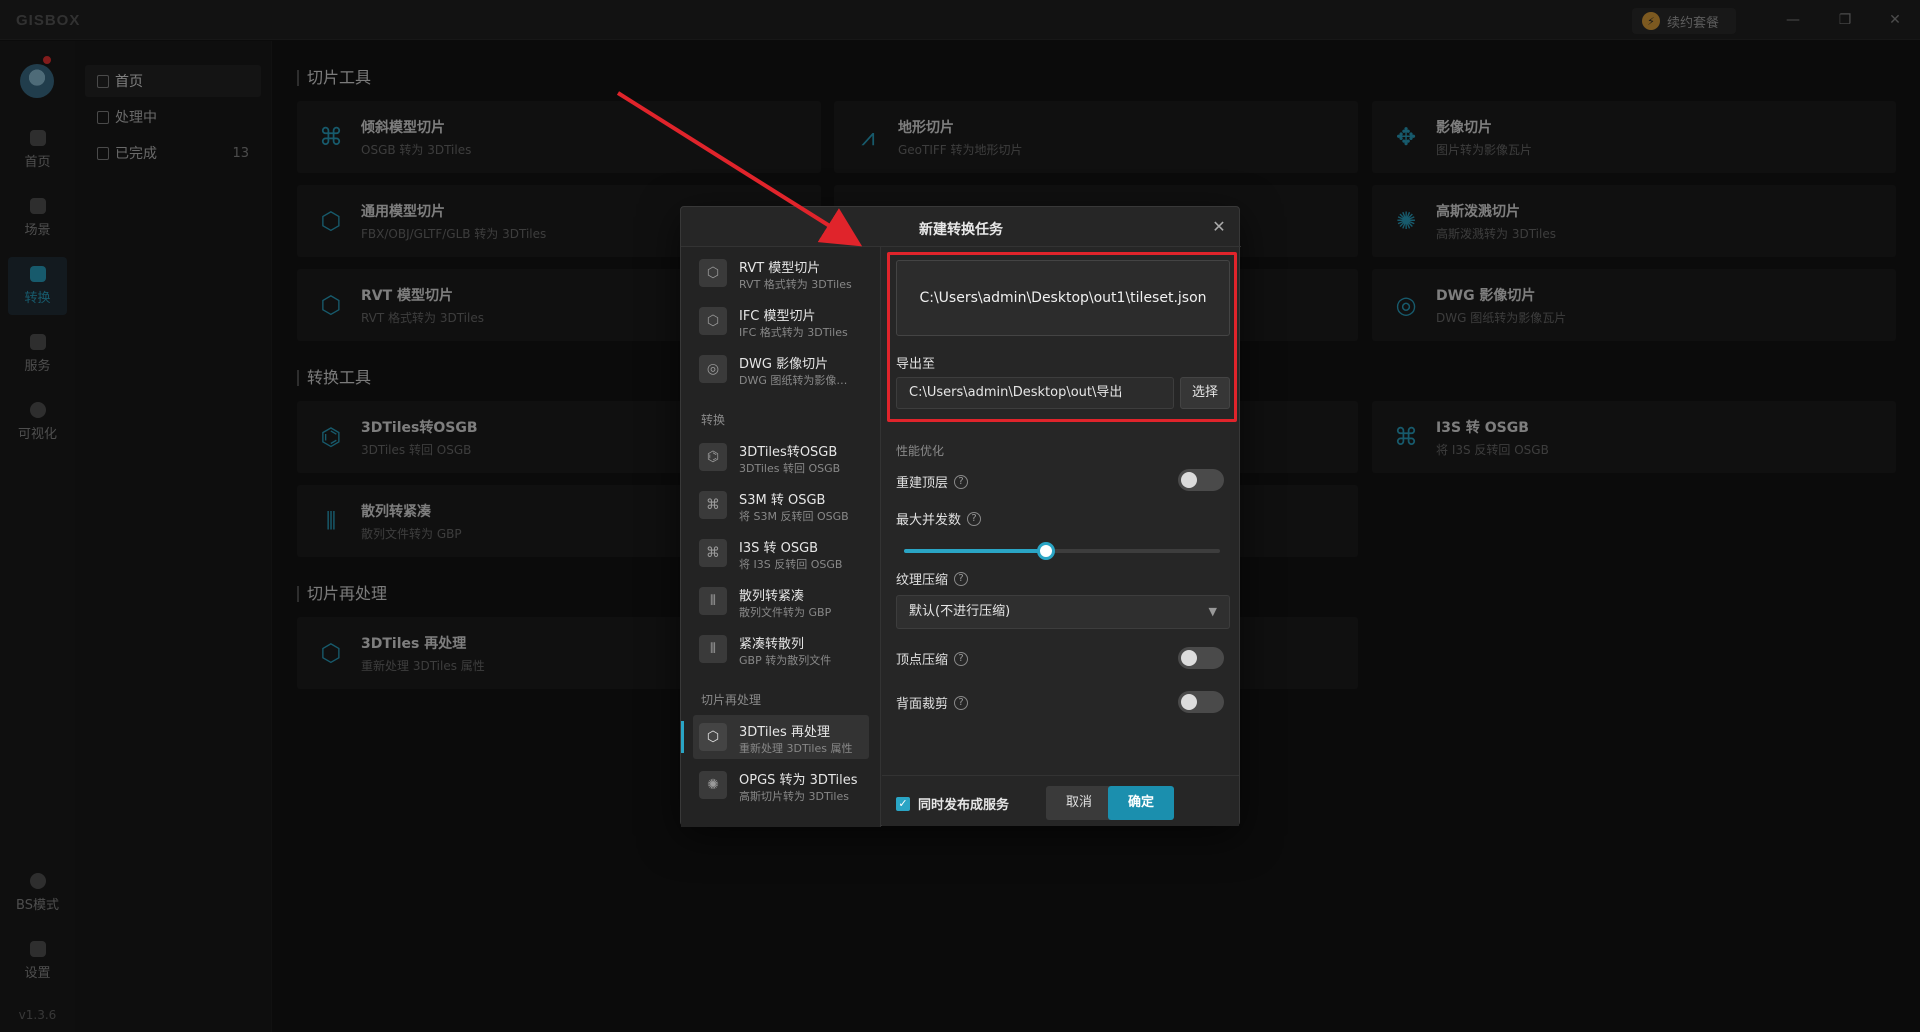  What do you see at coordinates (785, 612) in the screenshot?
I see `task-sub: 散列文件转为 GBP` at bounding box center [785, 612].